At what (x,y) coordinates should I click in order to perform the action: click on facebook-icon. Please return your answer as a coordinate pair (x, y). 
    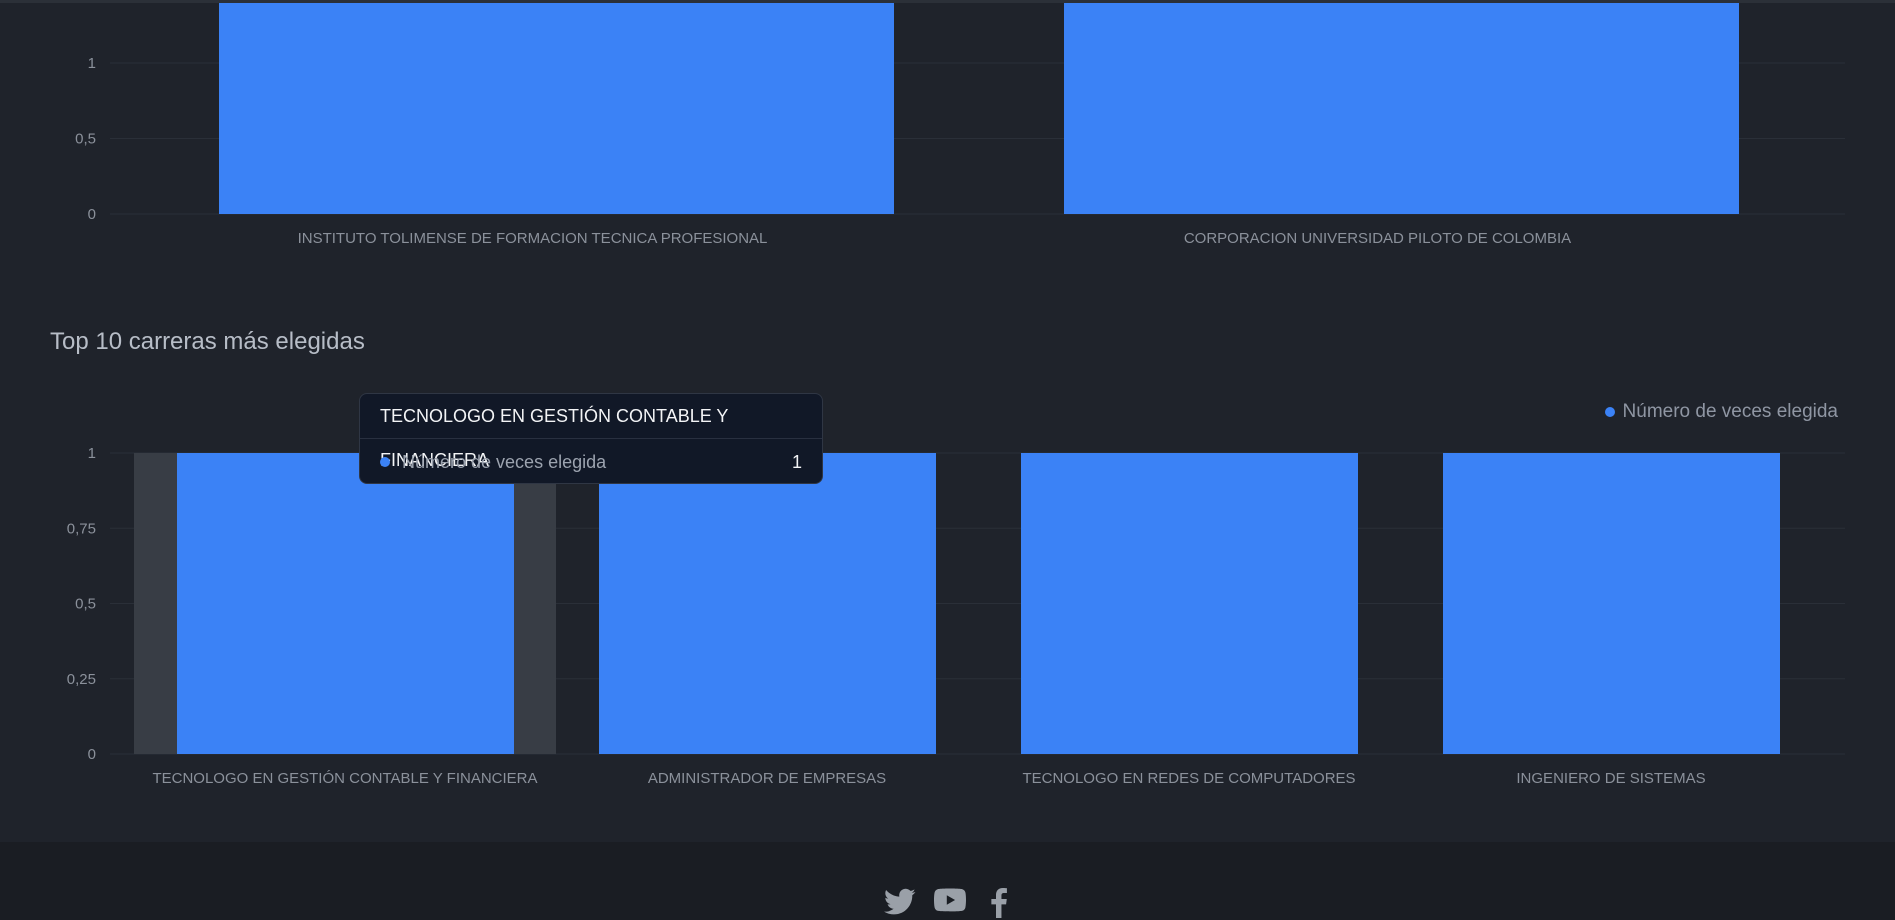
    Looking at the image, I should click on (999, 903).